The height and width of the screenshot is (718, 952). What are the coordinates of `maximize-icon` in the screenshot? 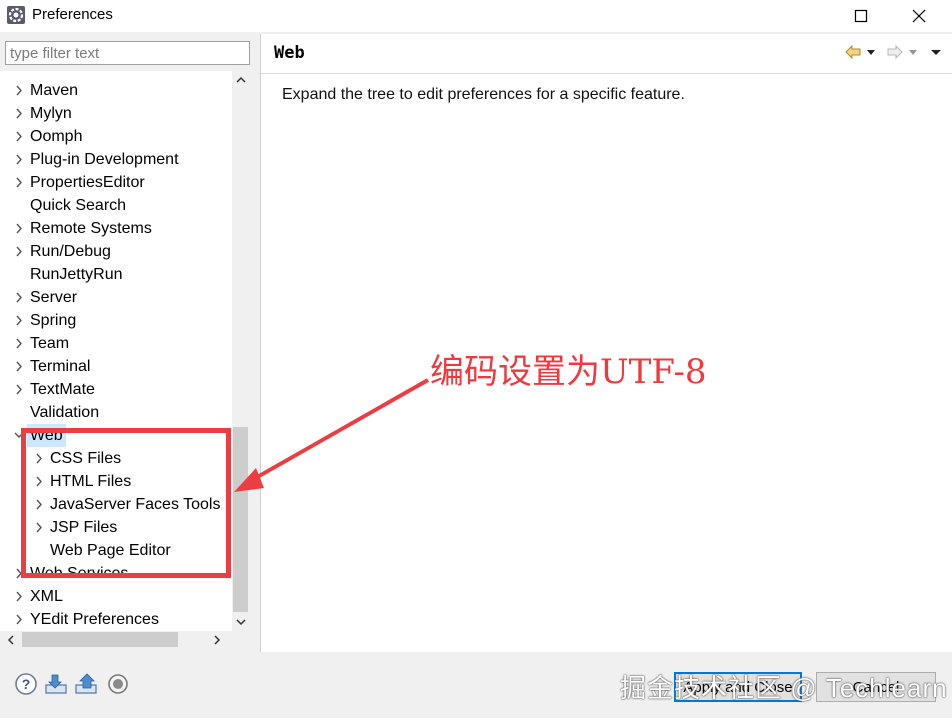 It's located at (861, 16).